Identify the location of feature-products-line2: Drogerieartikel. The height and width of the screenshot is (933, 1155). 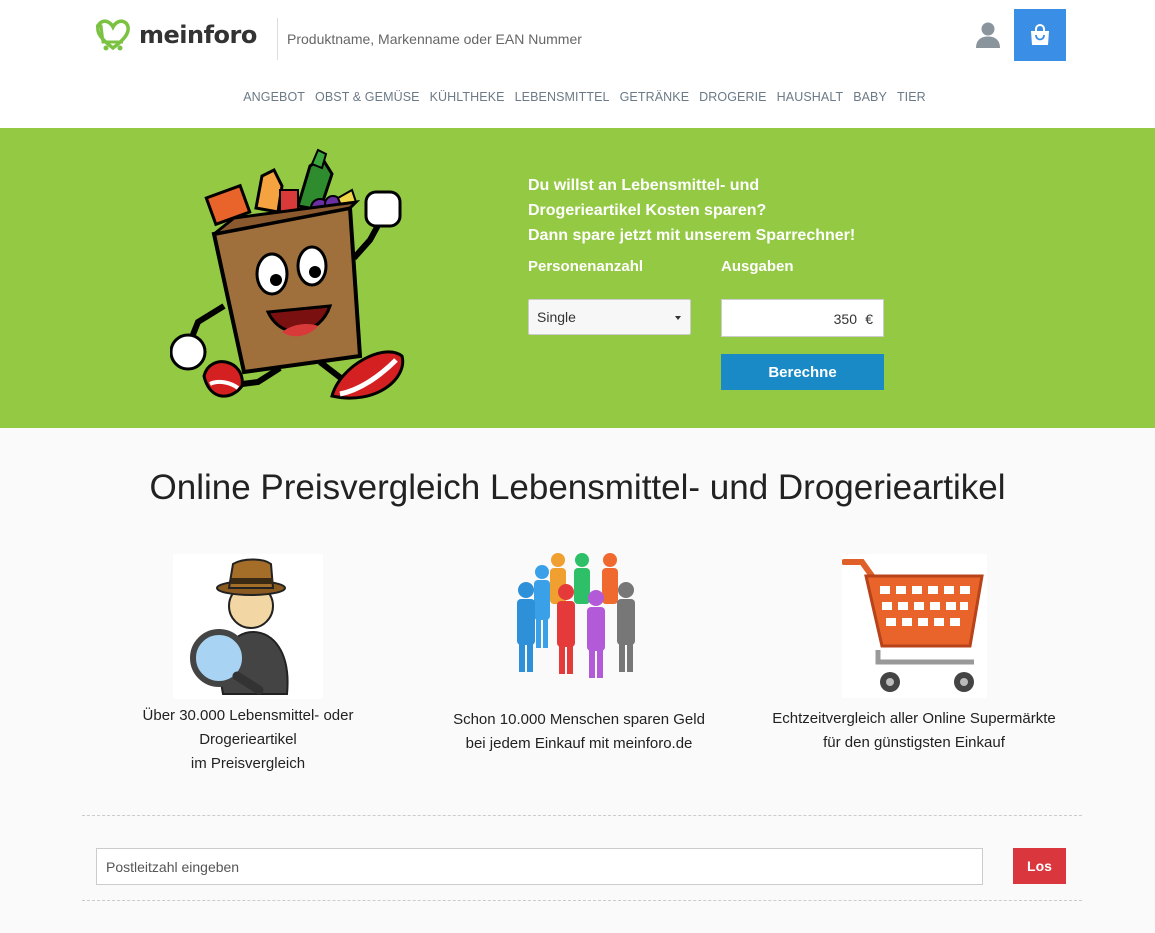
(248, 739).